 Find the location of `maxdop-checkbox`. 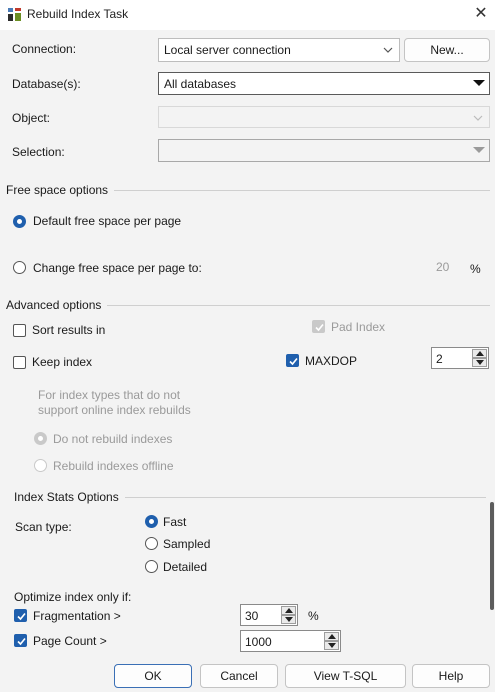

maxdop-checkbox is located at coordinates (292, 360).